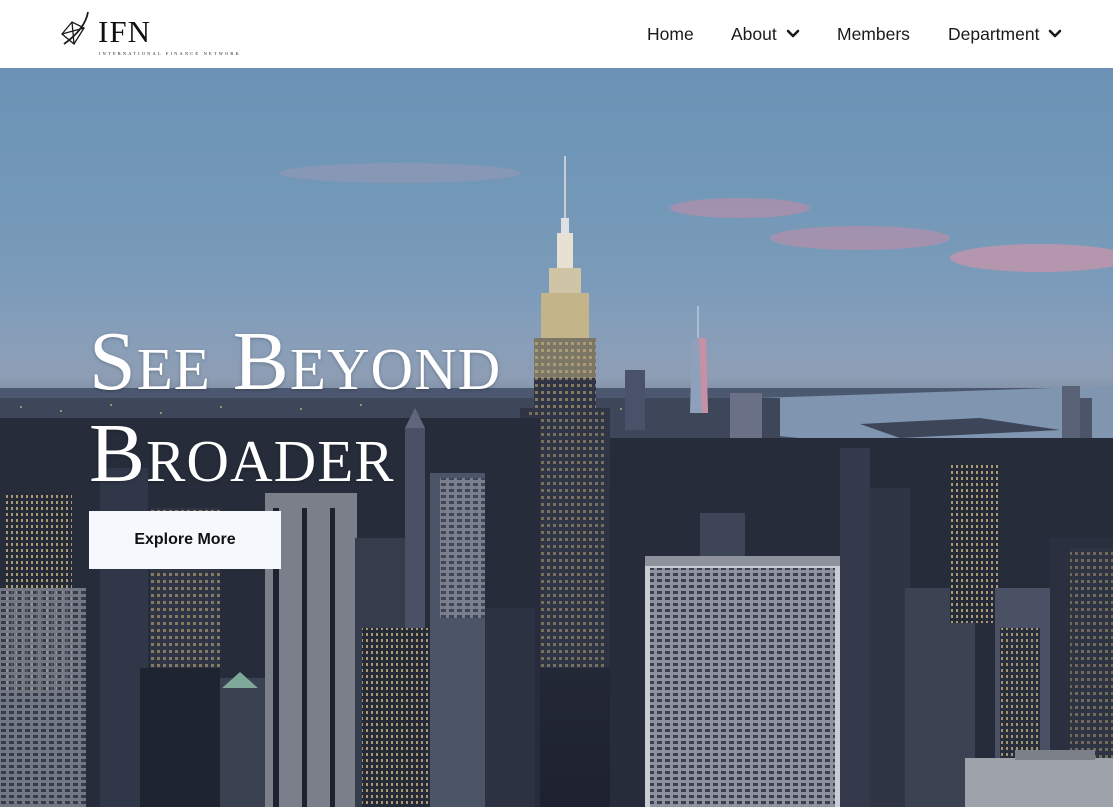  I want to click on hero-title-line-2: Broader, so click(242, 453).